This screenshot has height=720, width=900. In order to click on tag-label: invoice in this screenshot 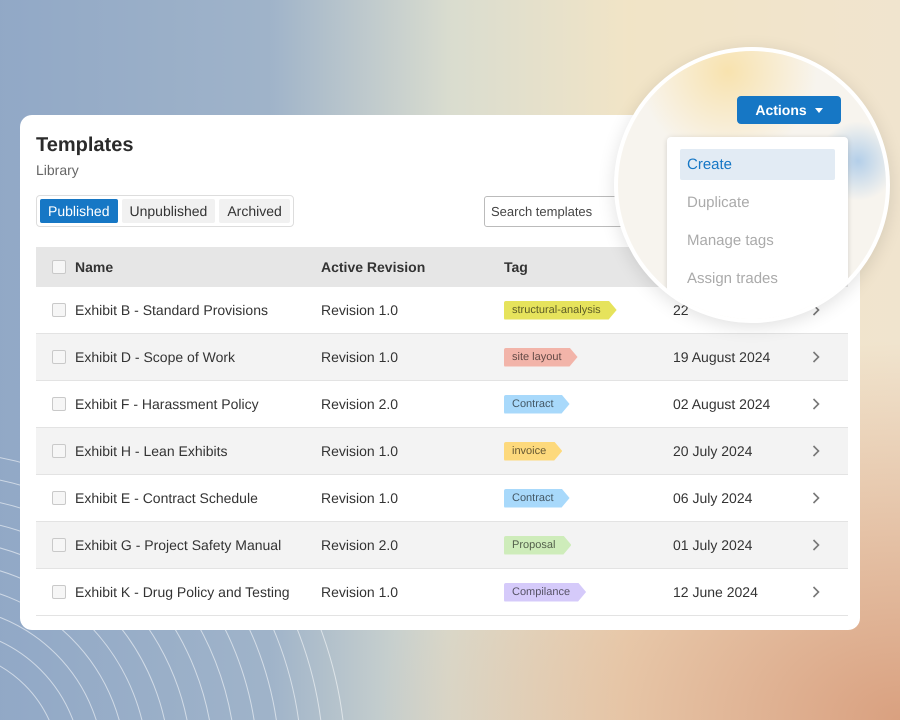, I will do `click(533, 451)`.